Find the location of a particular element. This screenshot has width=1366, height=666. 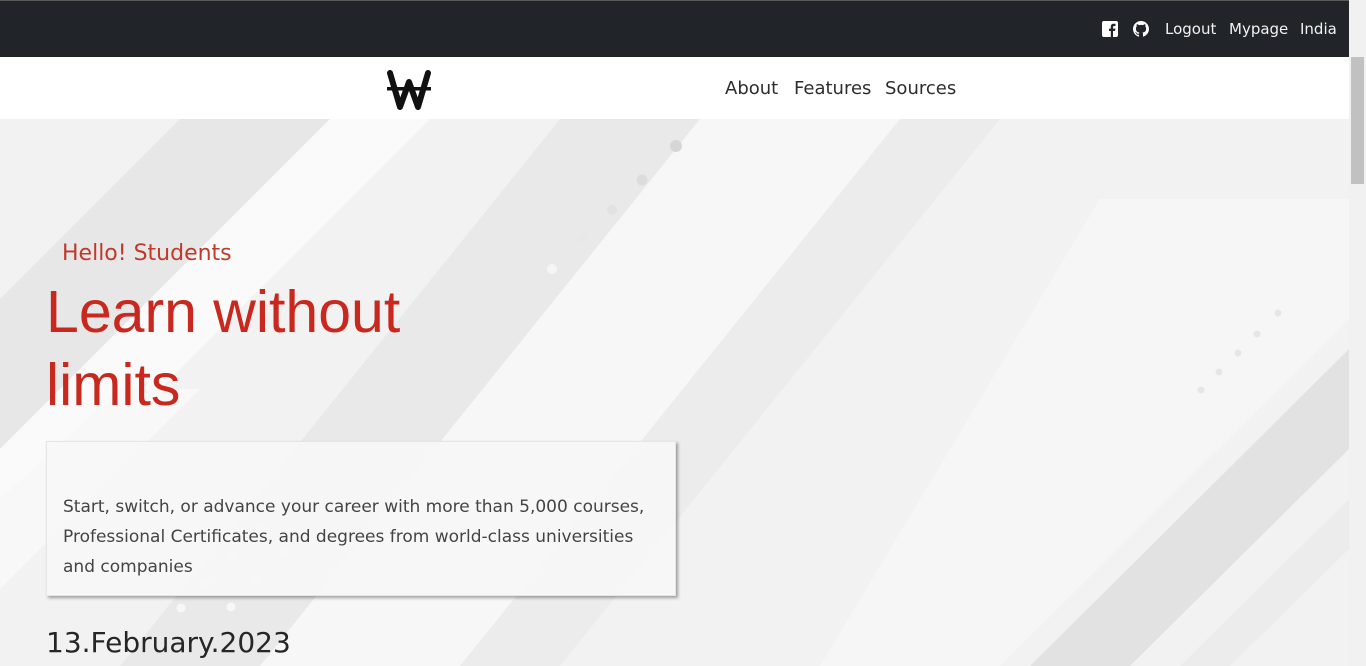

region-link: India is located at coordinates (1318, 29).